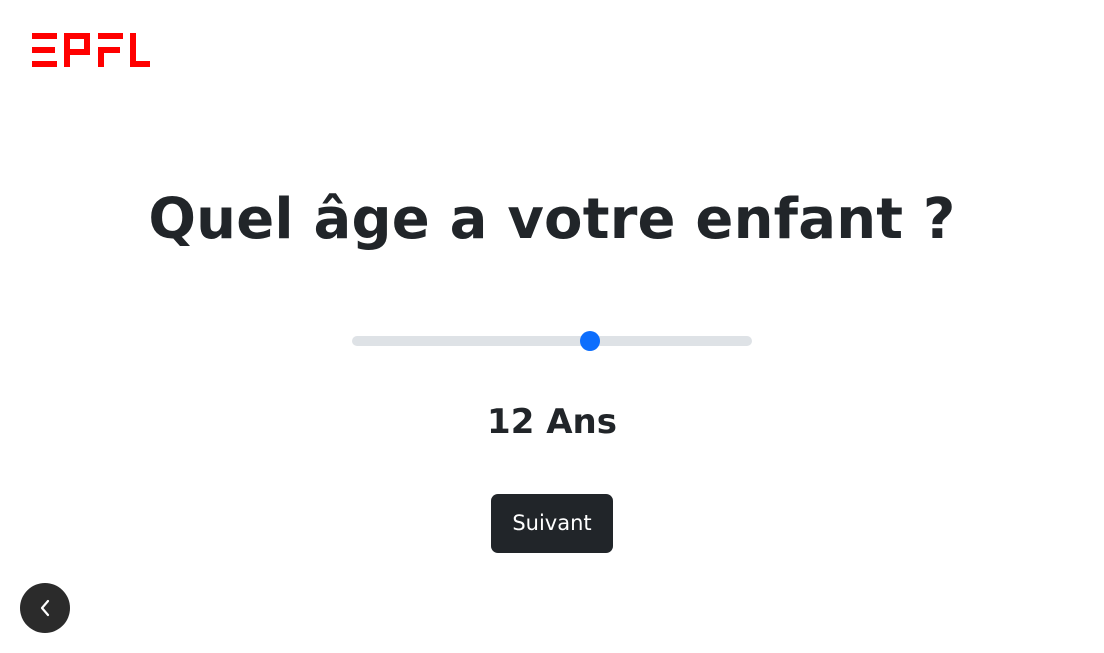  I want to click on age-unit: Ans, so click(581, 422).